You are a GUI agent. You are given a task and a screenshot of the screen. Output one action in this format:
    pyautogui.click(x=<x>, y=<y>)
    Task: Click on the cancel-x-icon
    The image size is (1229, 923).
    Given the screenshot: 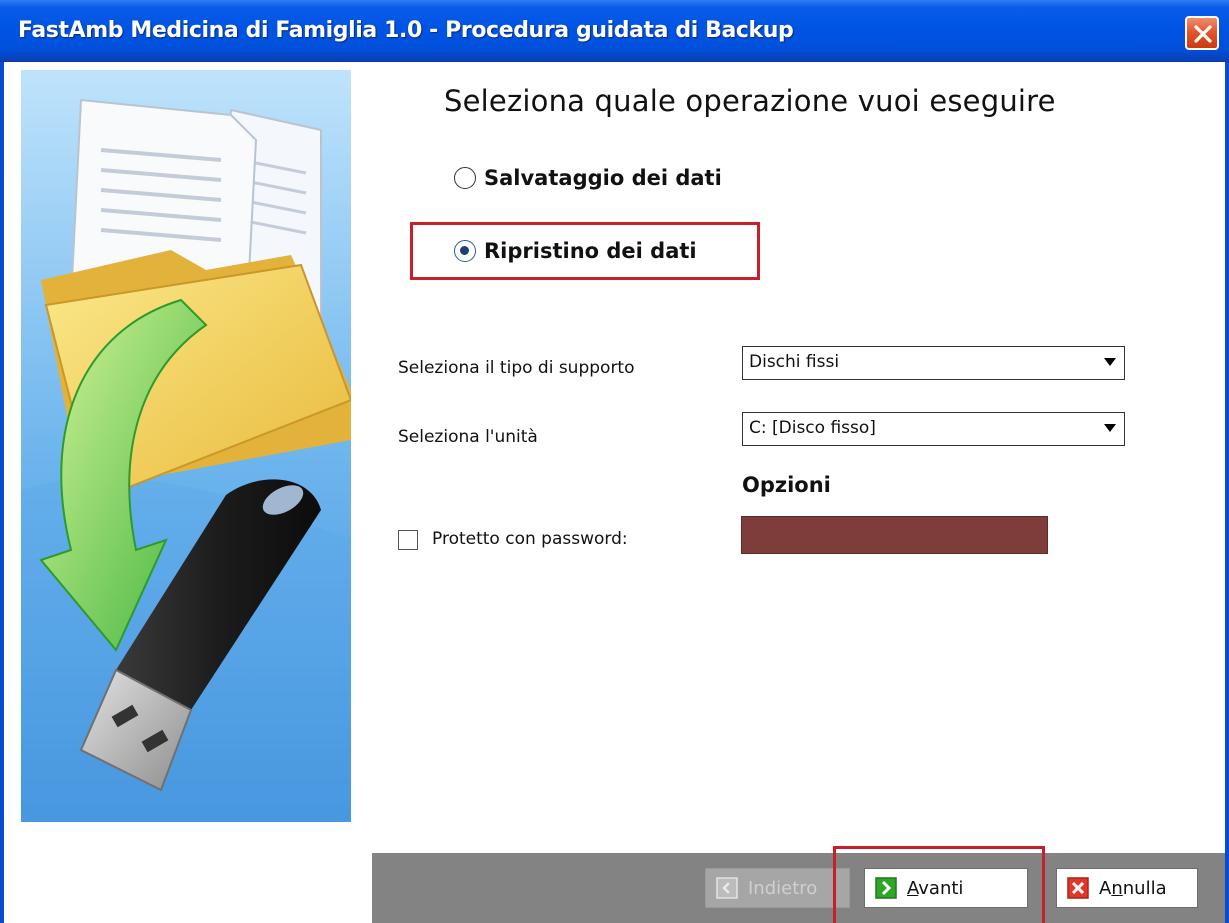 What is the action you would take?
    pyautogui.click(x=1078, y=888)
    